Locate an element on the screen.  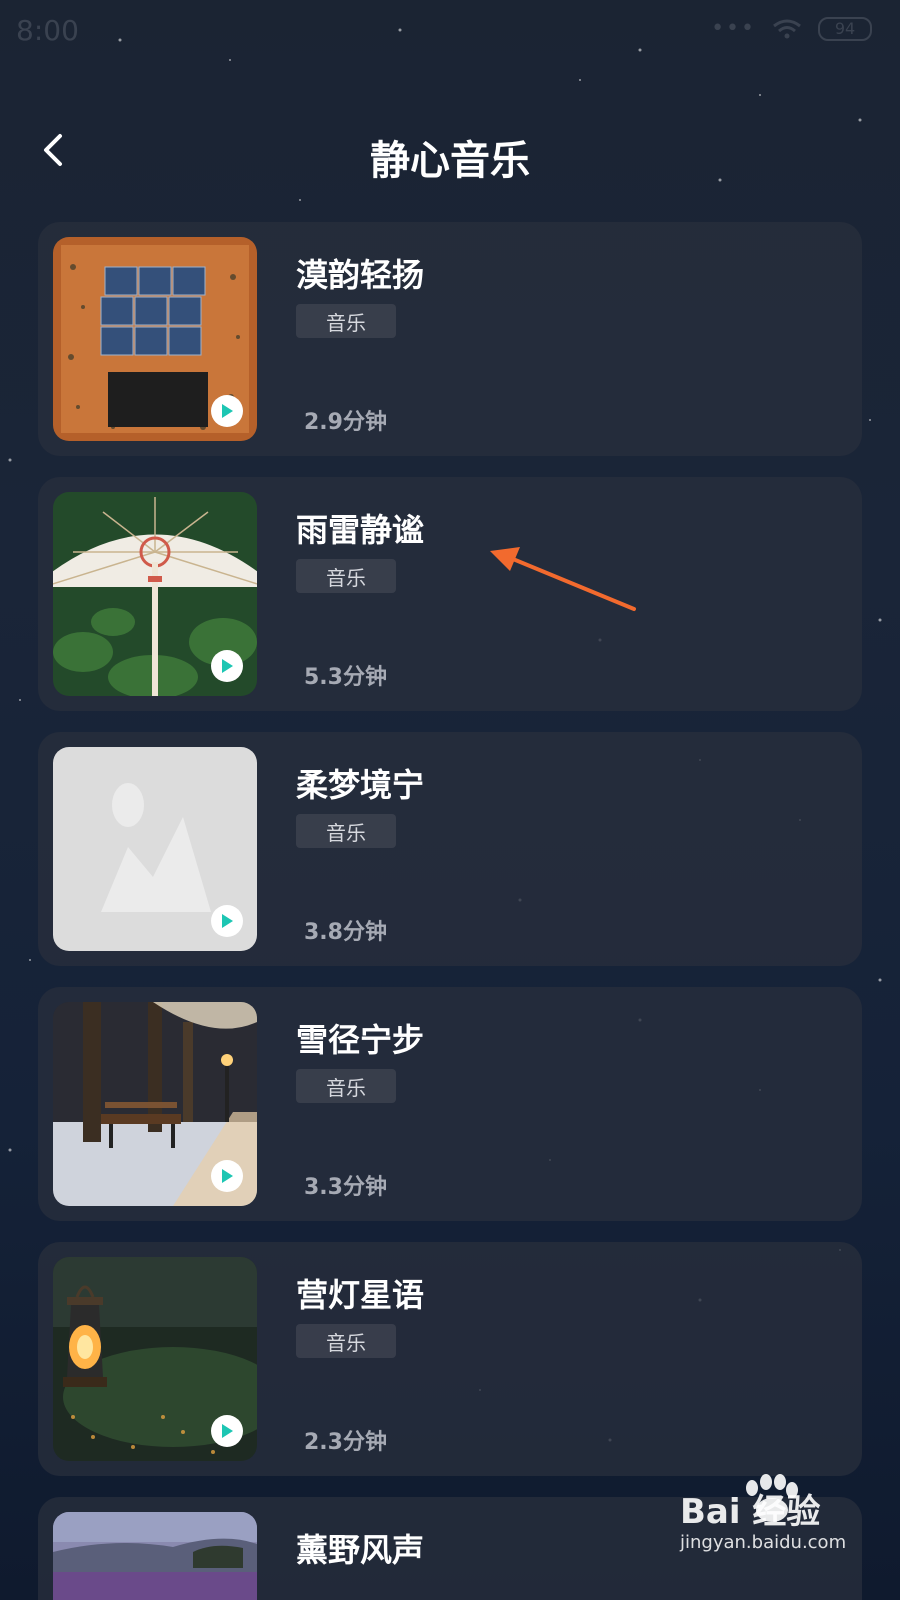
baidu-watermark: Bai 经验 jingyan.baidu.com is located at coordinates (780, 1529).